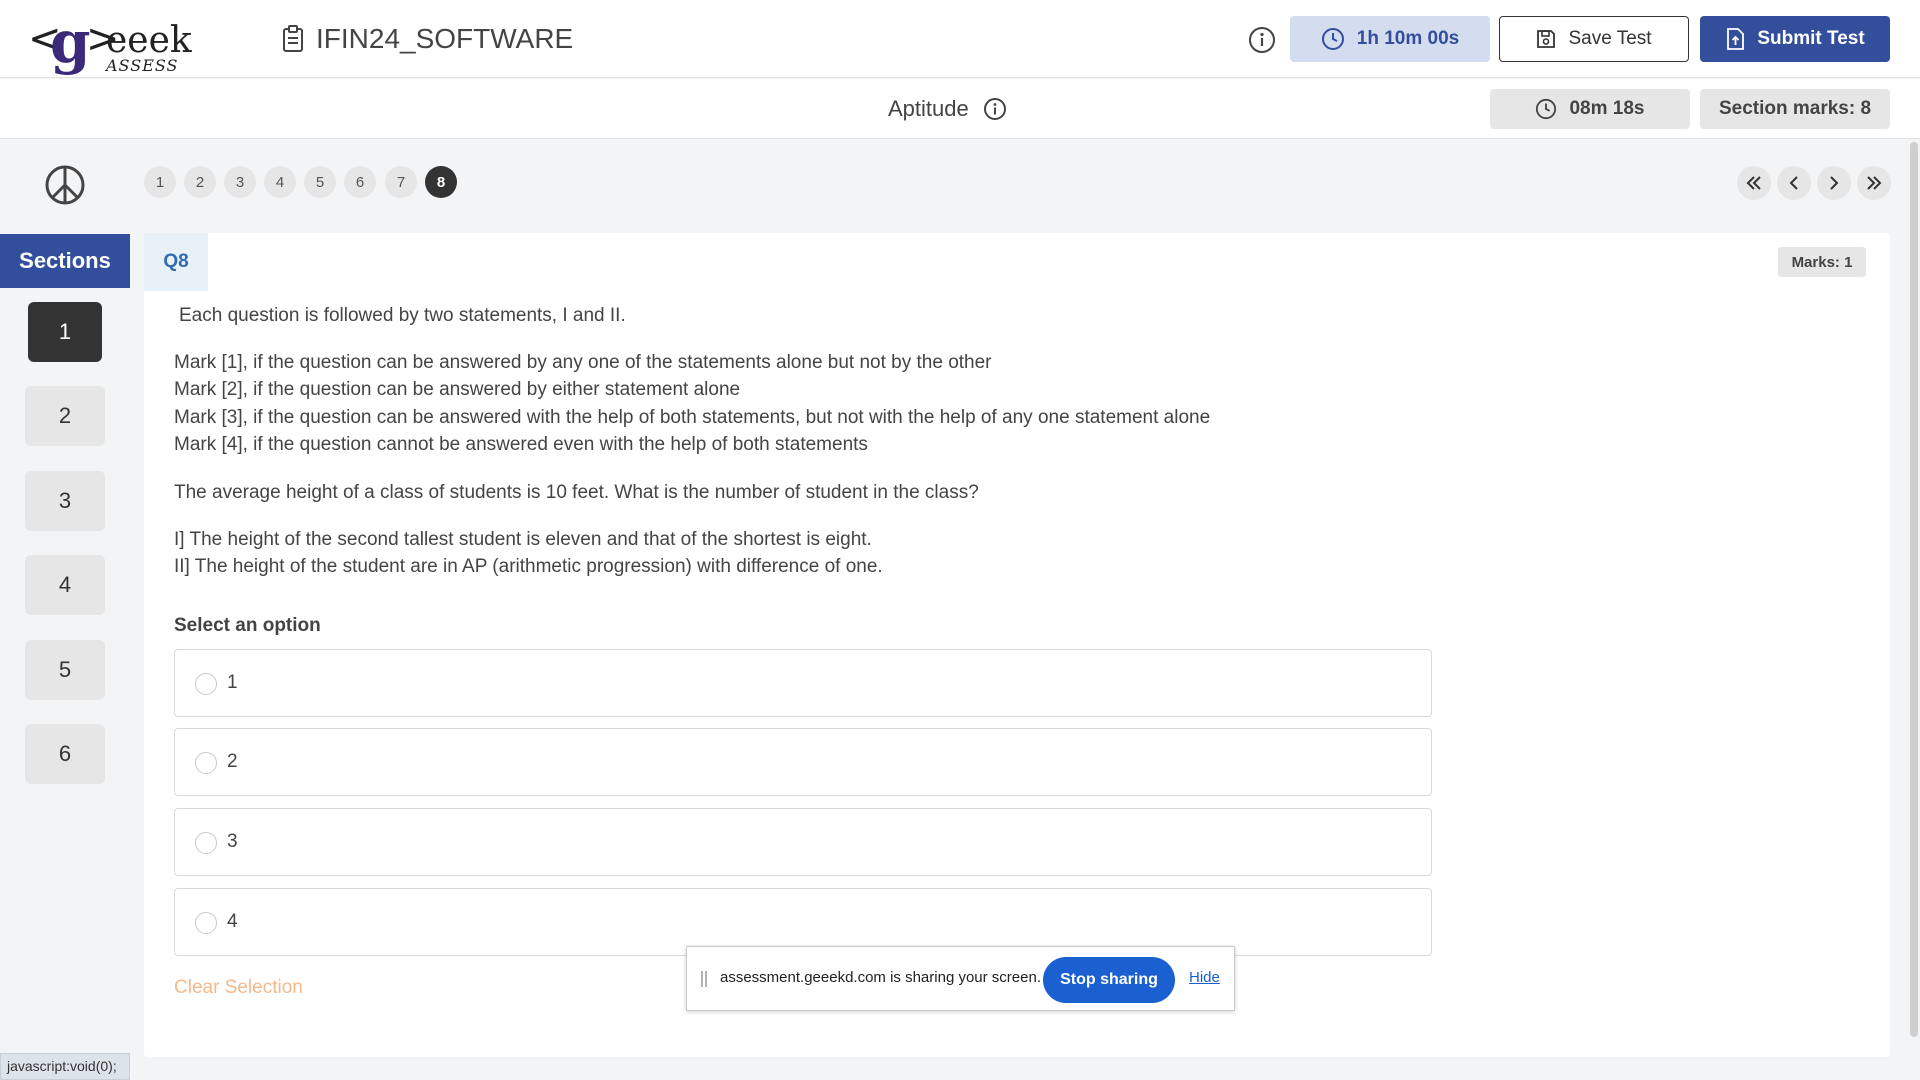 The height and width of the screenshot is (1080, 1920). What do you see at coordinates (65, 585) in the screenshot?
I see `section-button-4: 4` at bounding box center [65, 585].